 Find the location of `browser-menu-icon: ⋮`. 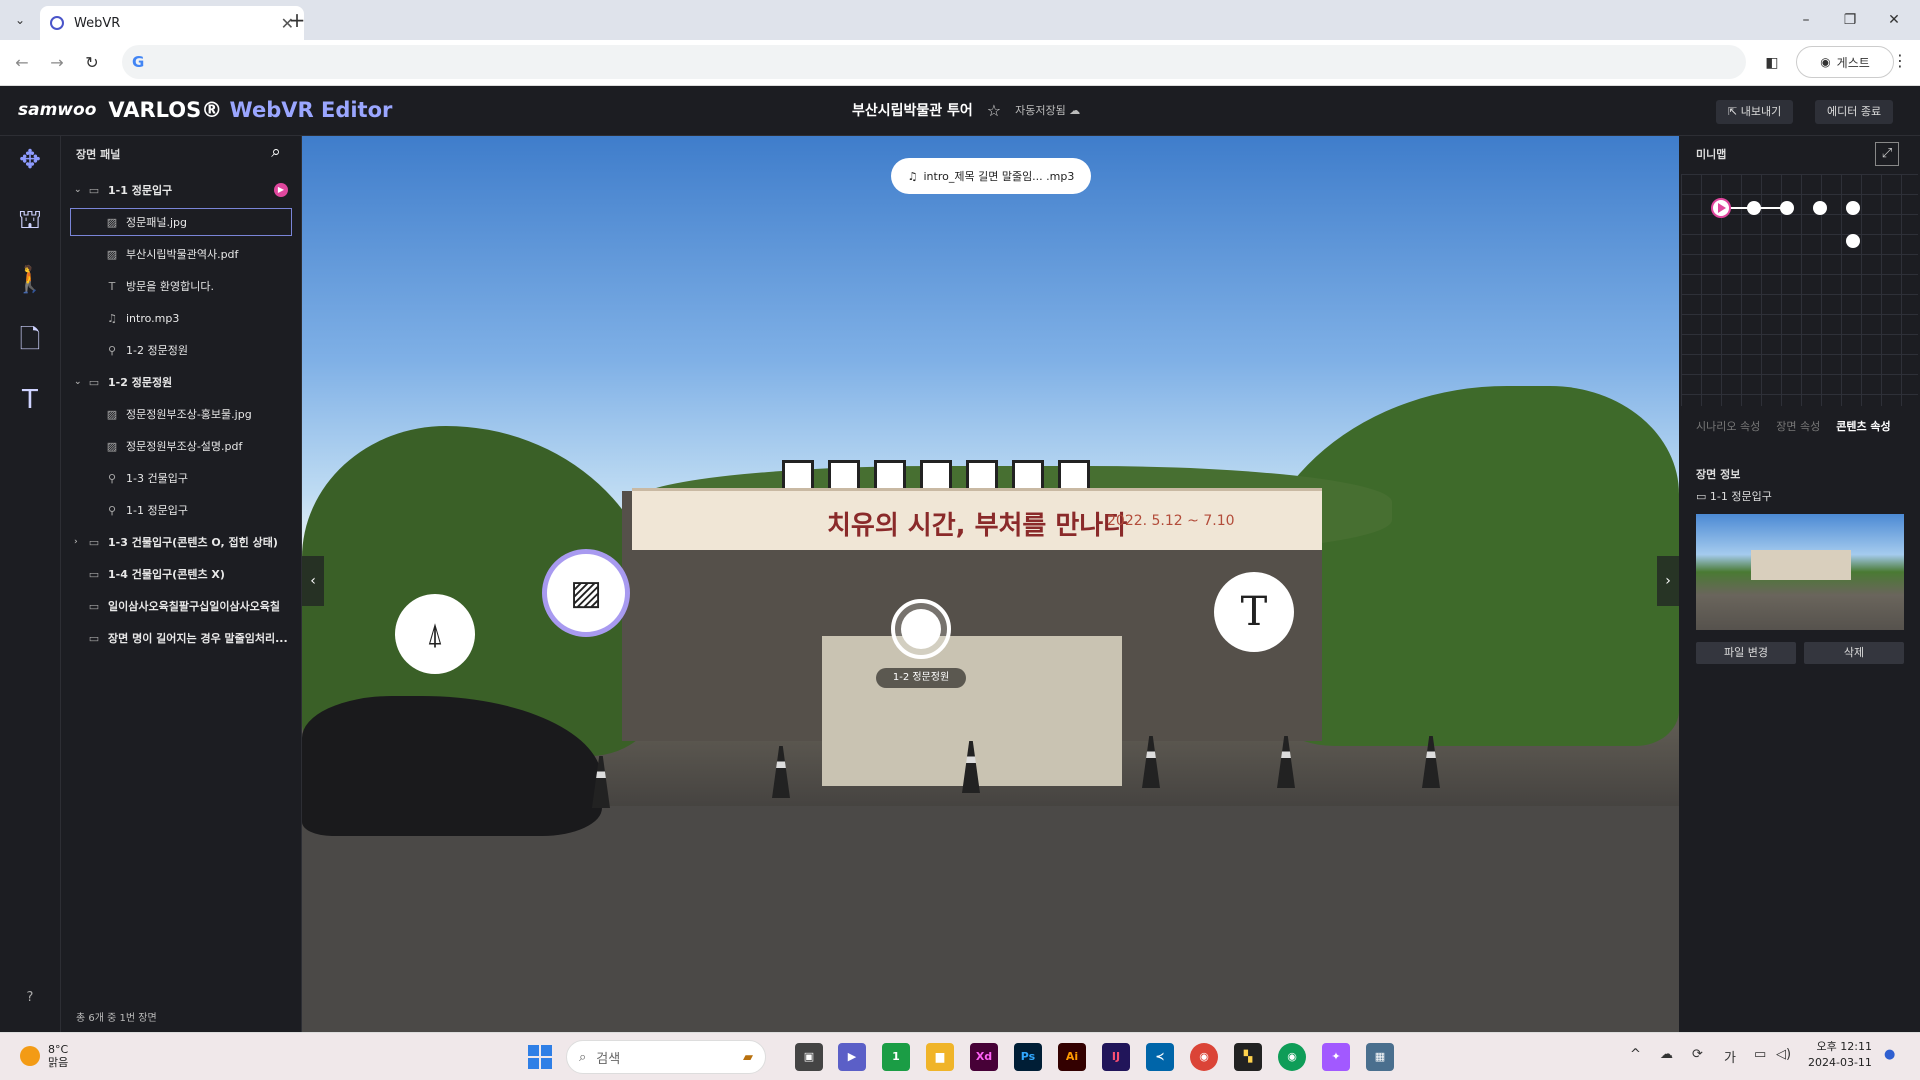

browser-menu-icon: ⋮ is located at coordinates (1900, 63).